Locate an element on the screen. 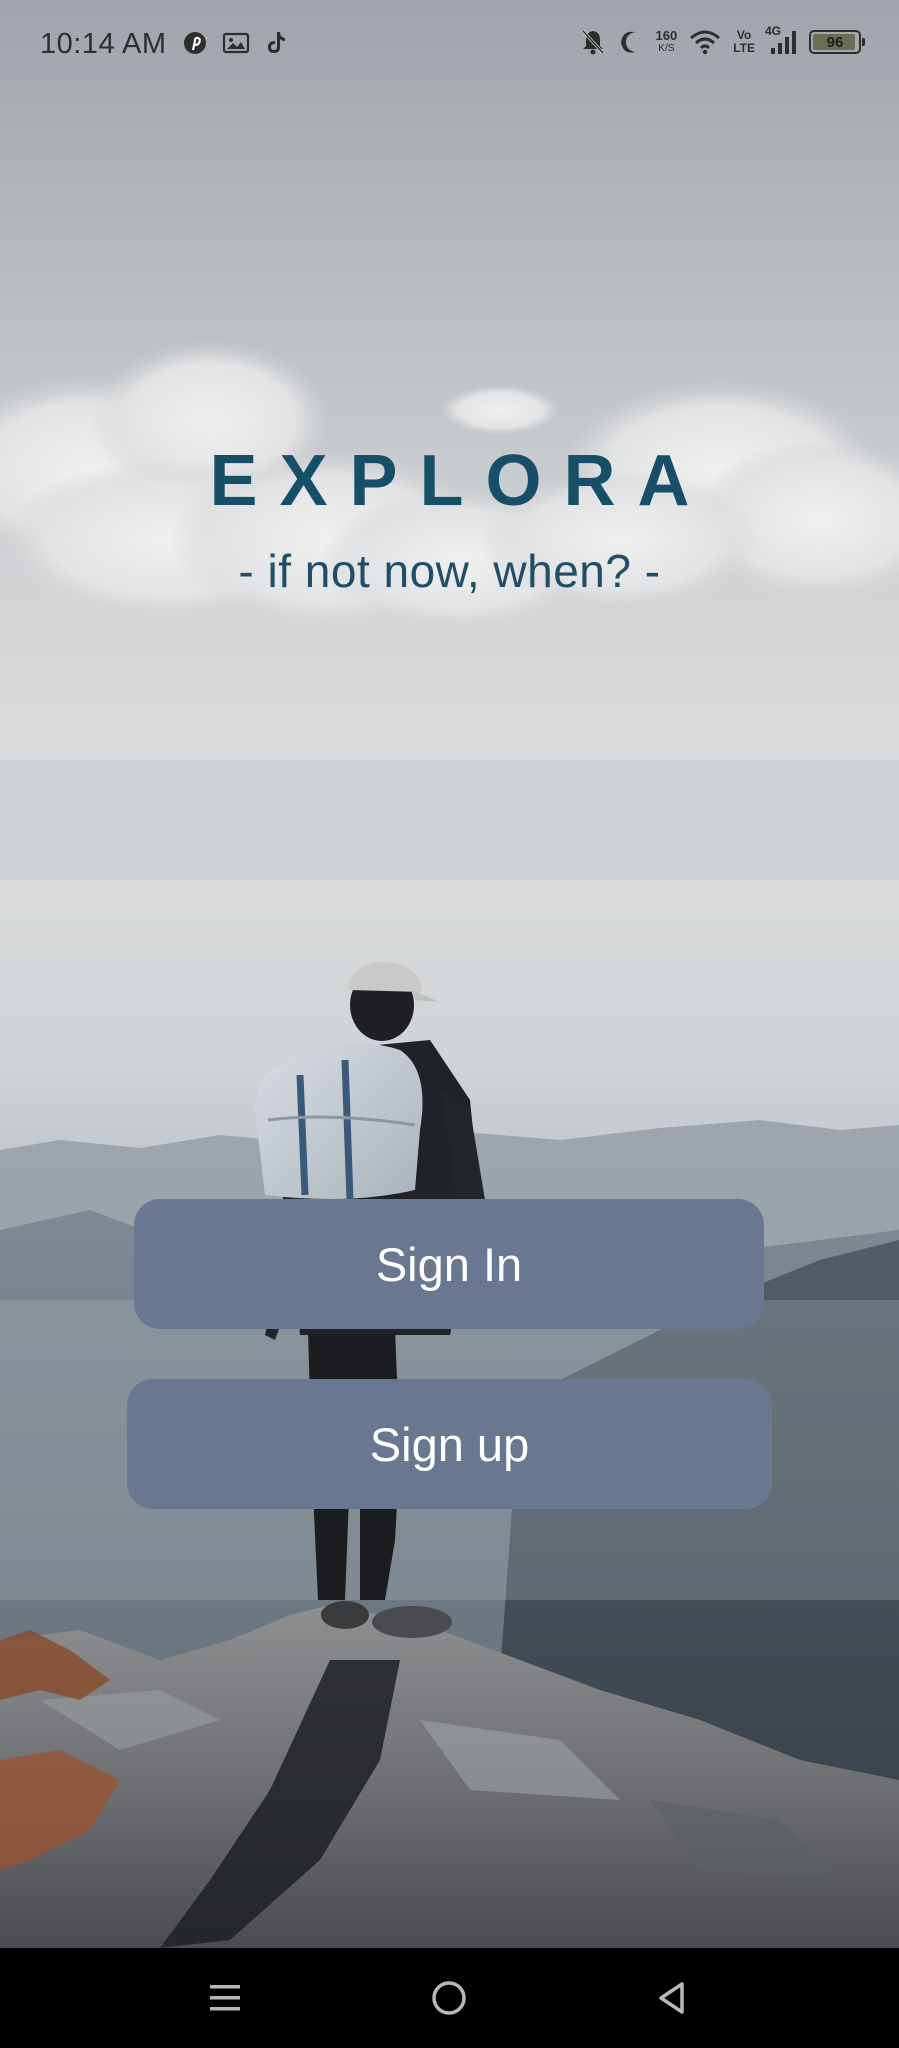 Image resolution: width=899 pixels, height=2048 pixels. status-time: 10:14 AM is located at coordinates (103, 44).